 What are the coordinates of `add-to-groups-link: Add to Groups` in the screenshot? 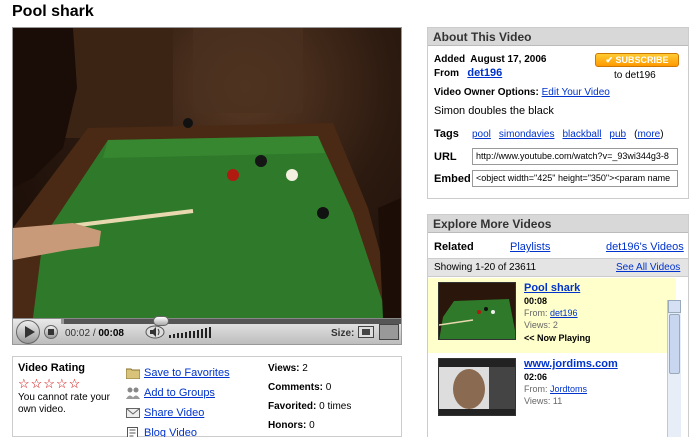 It's located at (179, 393).